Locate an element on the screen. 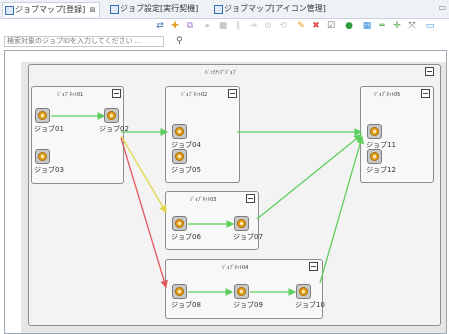 The image size is (449, 334). job-label: ジョブ10 is located at coordinates (310, 305).